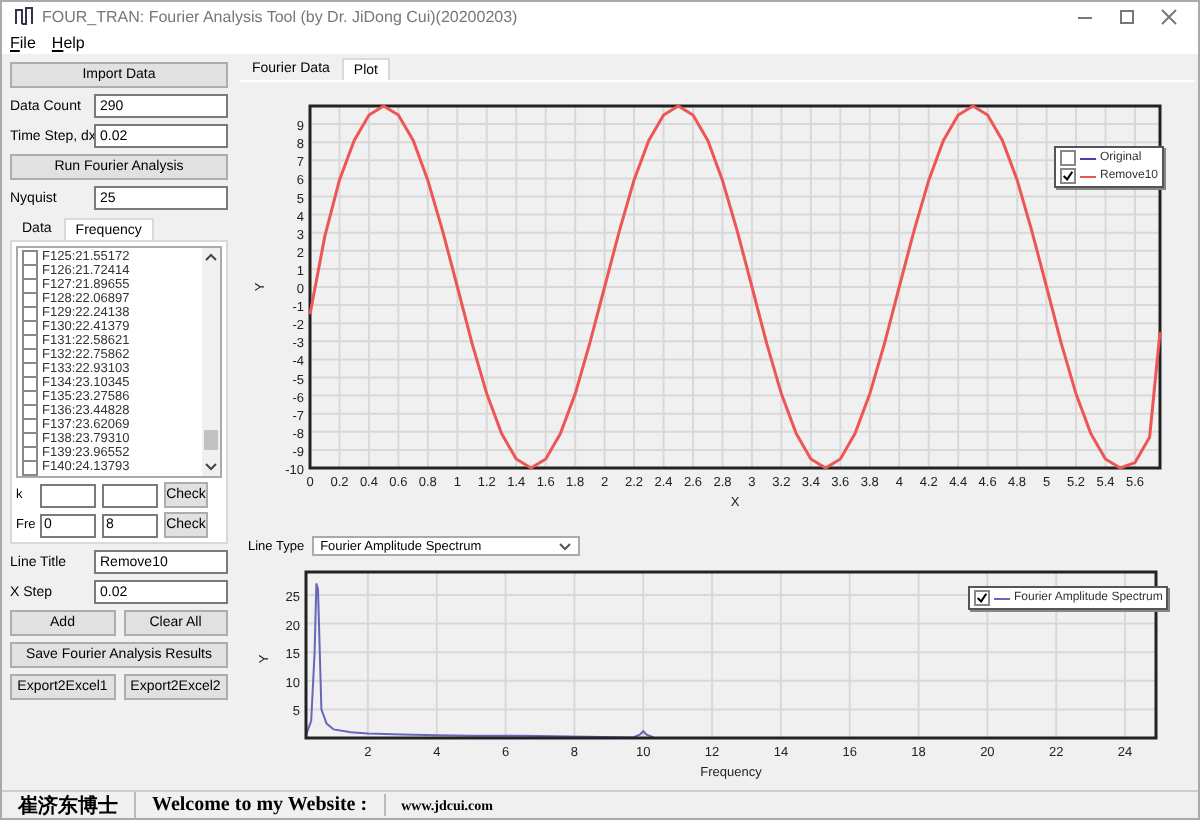  What do you see at coordinates (1169, 16) in the screenshot?
I see `close-icon` at bounding box center [1169, 16].